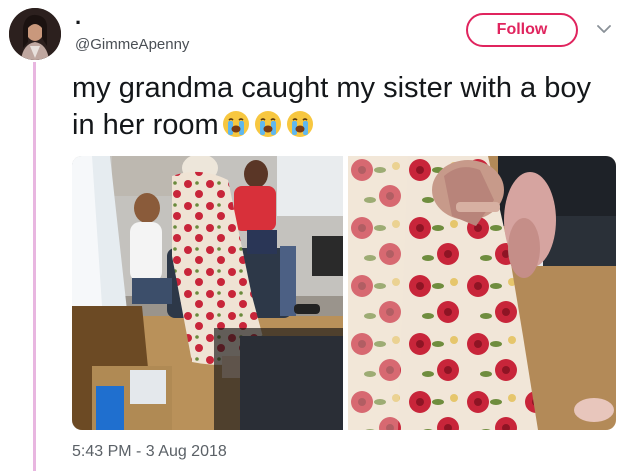 This screenshot has height=471, width=640. What do you see at coordinates (149, 452) in the screenshot?
I see `tweet-timestamp: 5:43 PM - 3 Aug 2018` at bounding box center [149, 452].